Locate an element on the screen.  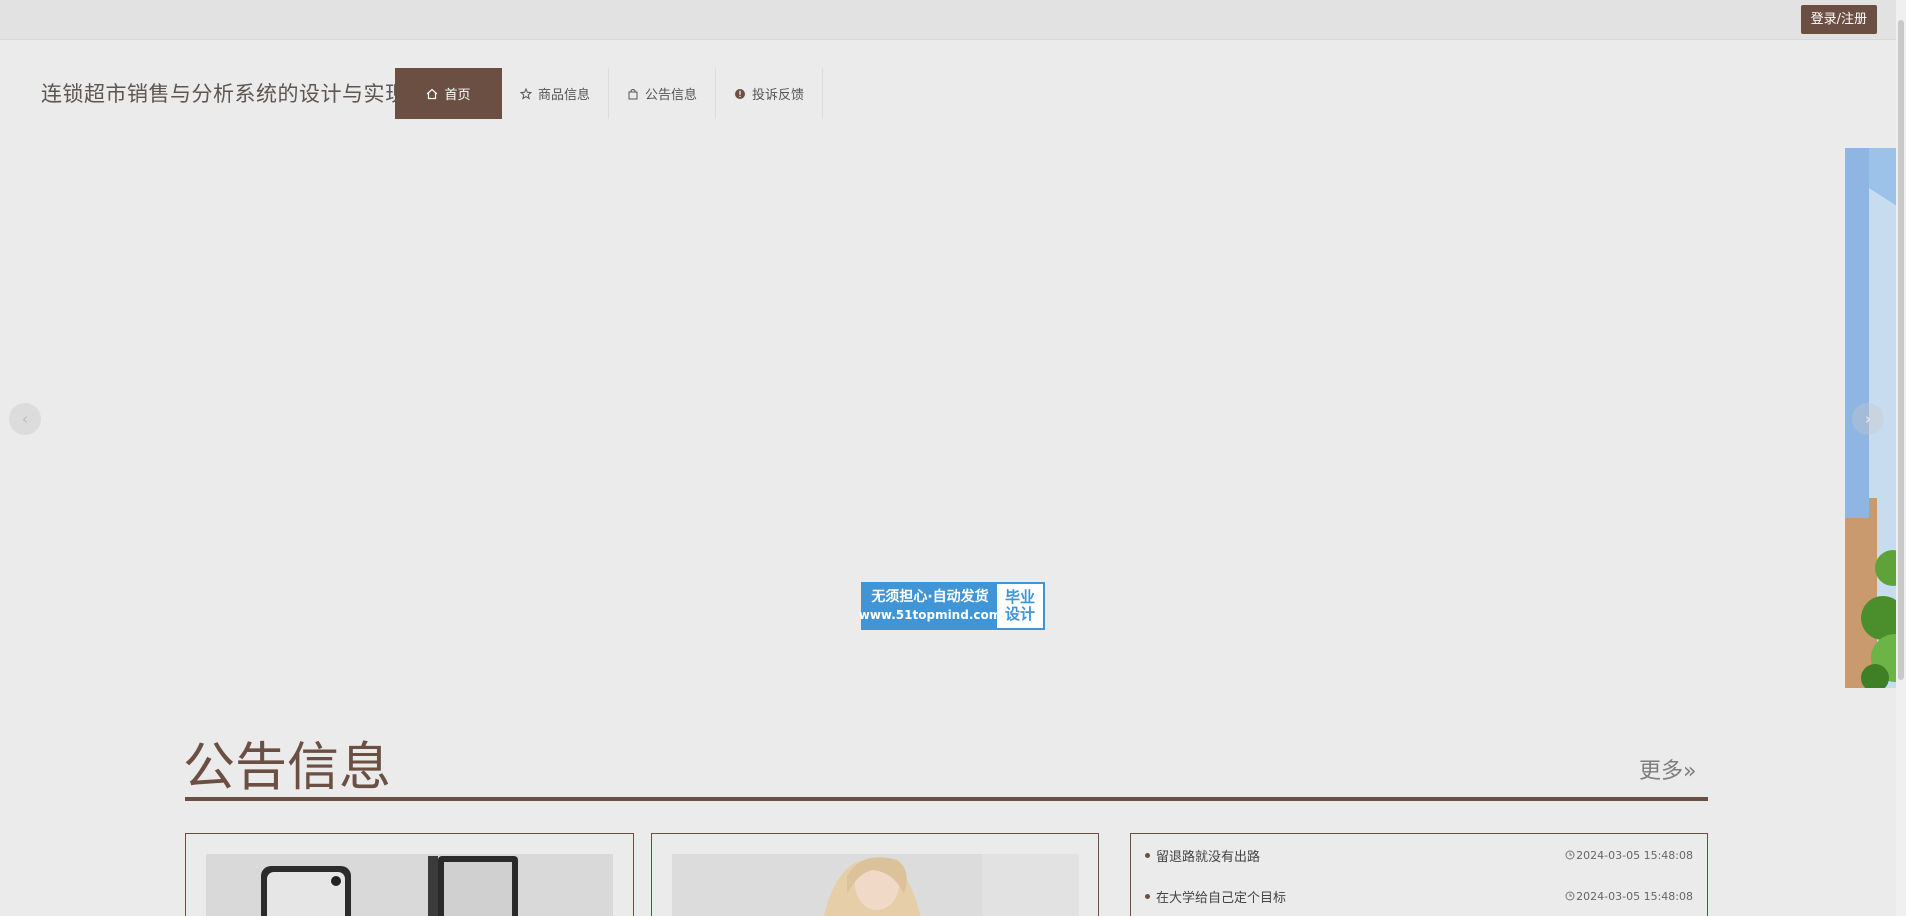
alert-icon is located at coordinates (740, 93).